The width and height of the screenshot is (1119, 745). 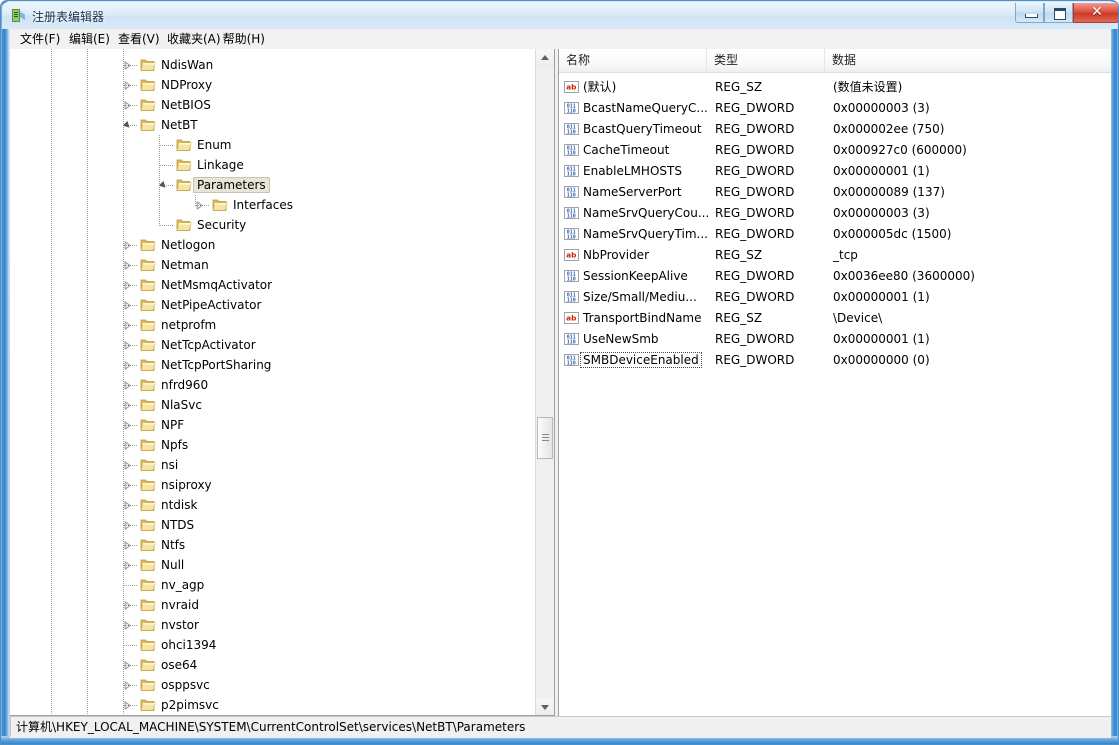 What do you see at coordinates (560, 15) in the screenshot?
I see `title-bar: 注册表编辑器 ✕` at bounding box center [560, 15].